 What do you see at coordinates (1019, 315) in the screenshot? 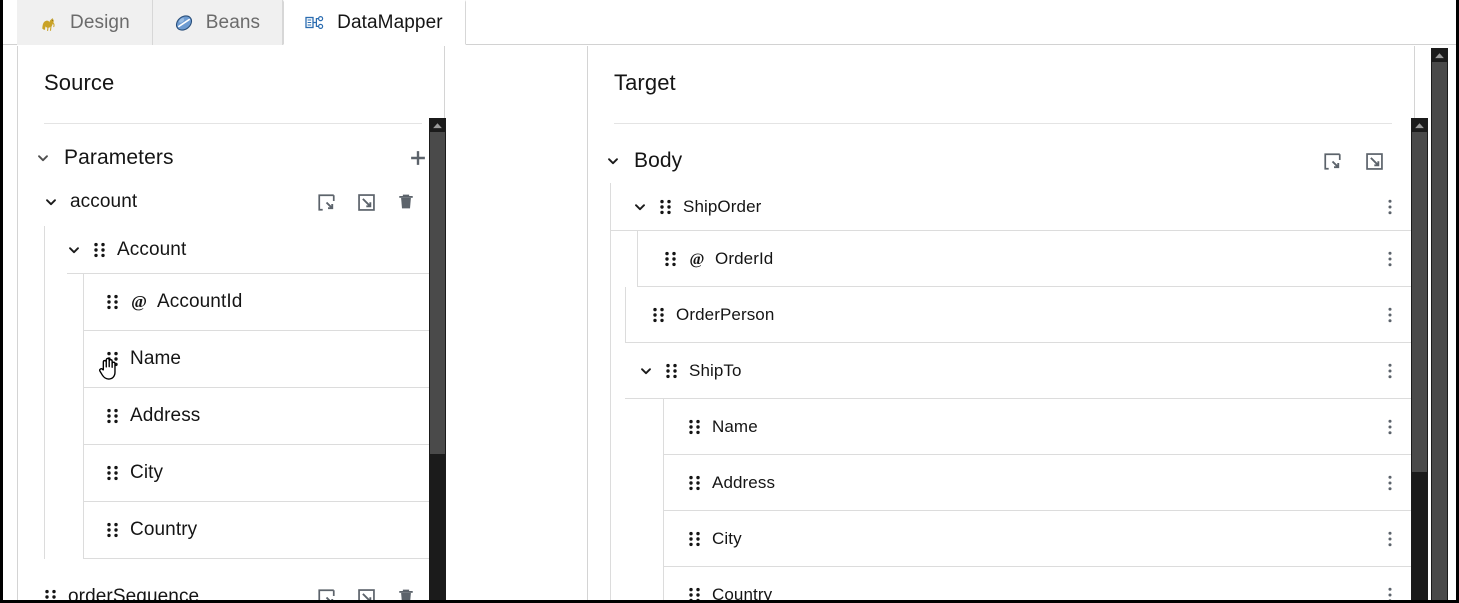
I see `target-field-row: OrderPerson` at bounding box center [1019, 315].